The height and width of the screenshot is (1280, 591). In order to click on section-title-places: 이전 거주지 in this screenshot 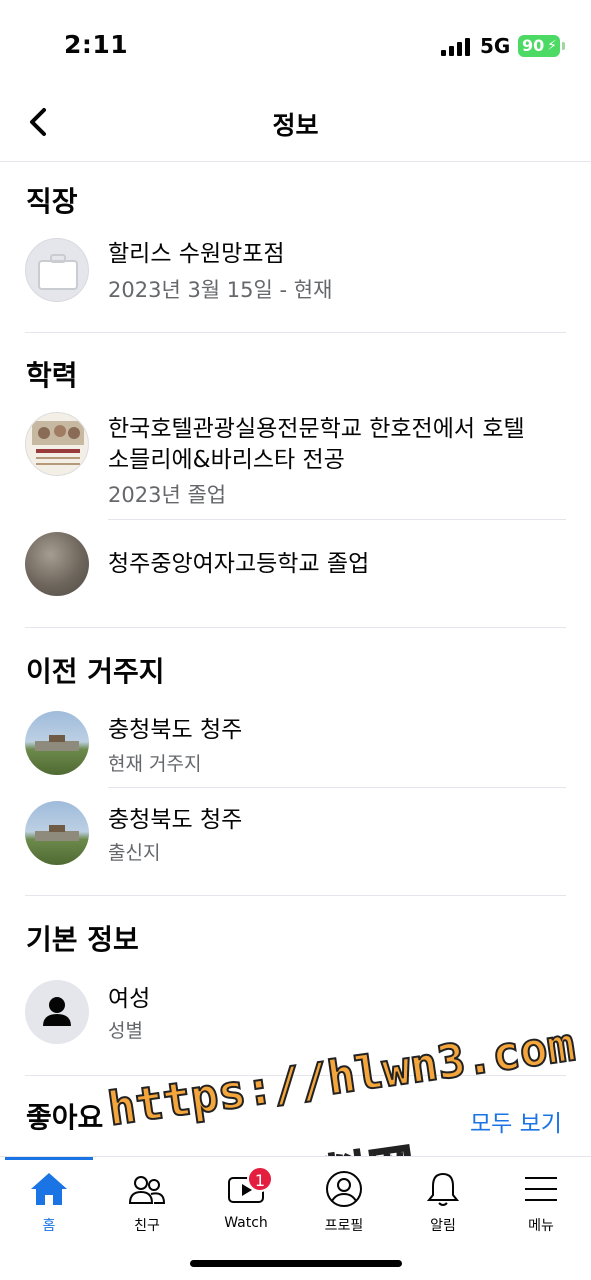, I will do `click(95, 671)`.